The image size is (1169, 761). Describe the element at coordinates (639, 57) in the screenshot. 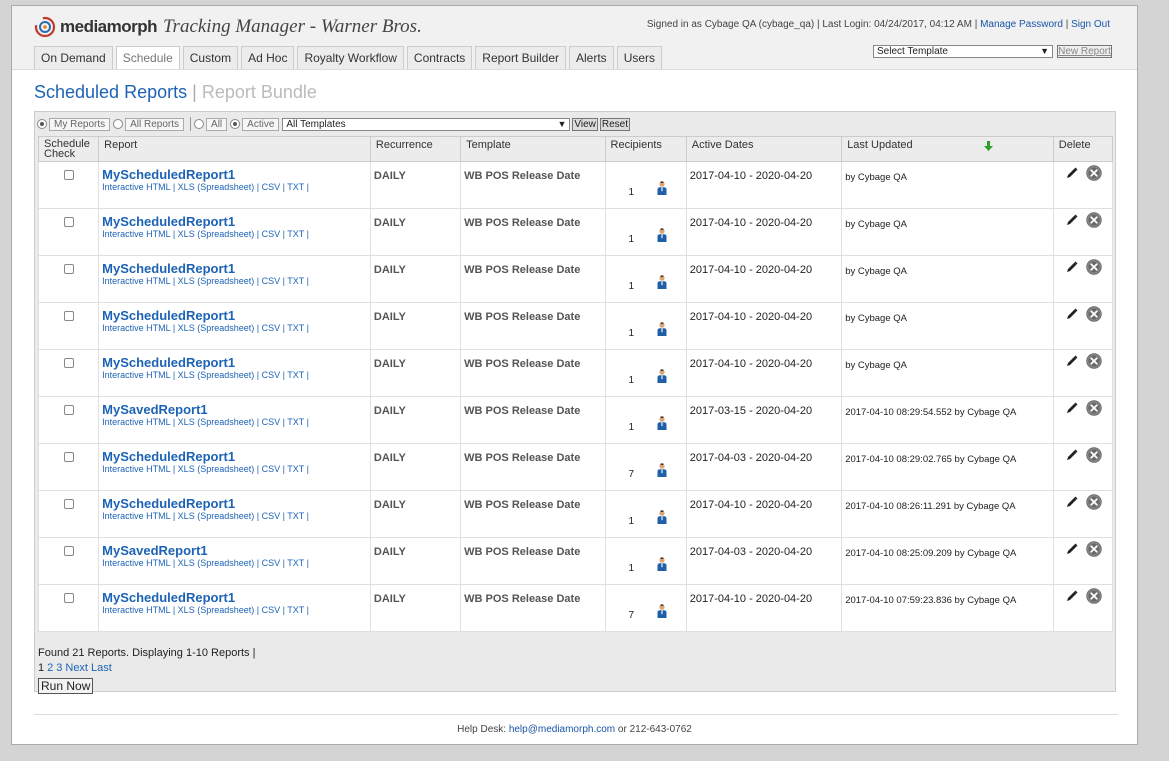

I see `tab-users: Users` at that location.